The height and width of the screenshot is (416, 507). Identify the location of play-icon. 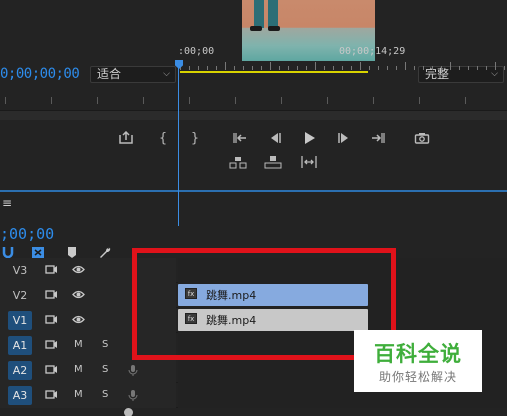
(309, 139).